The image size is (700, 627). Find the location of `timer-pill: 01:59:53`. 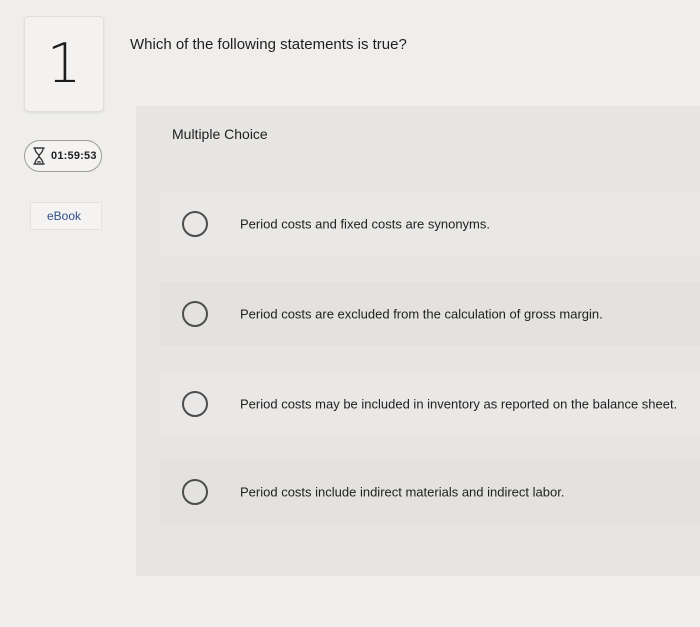

timer-pill: 01:59:53 is located at coordinates (63, 156).